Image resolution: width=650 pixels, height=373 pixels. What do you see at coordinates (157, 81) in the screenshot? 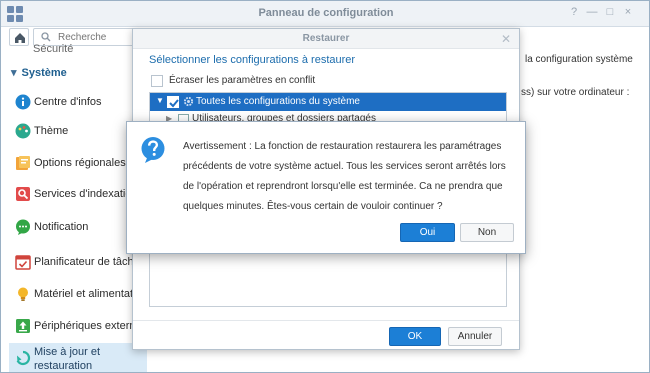
I see `overwrite-checkbox` at bounding box center [157, 81].